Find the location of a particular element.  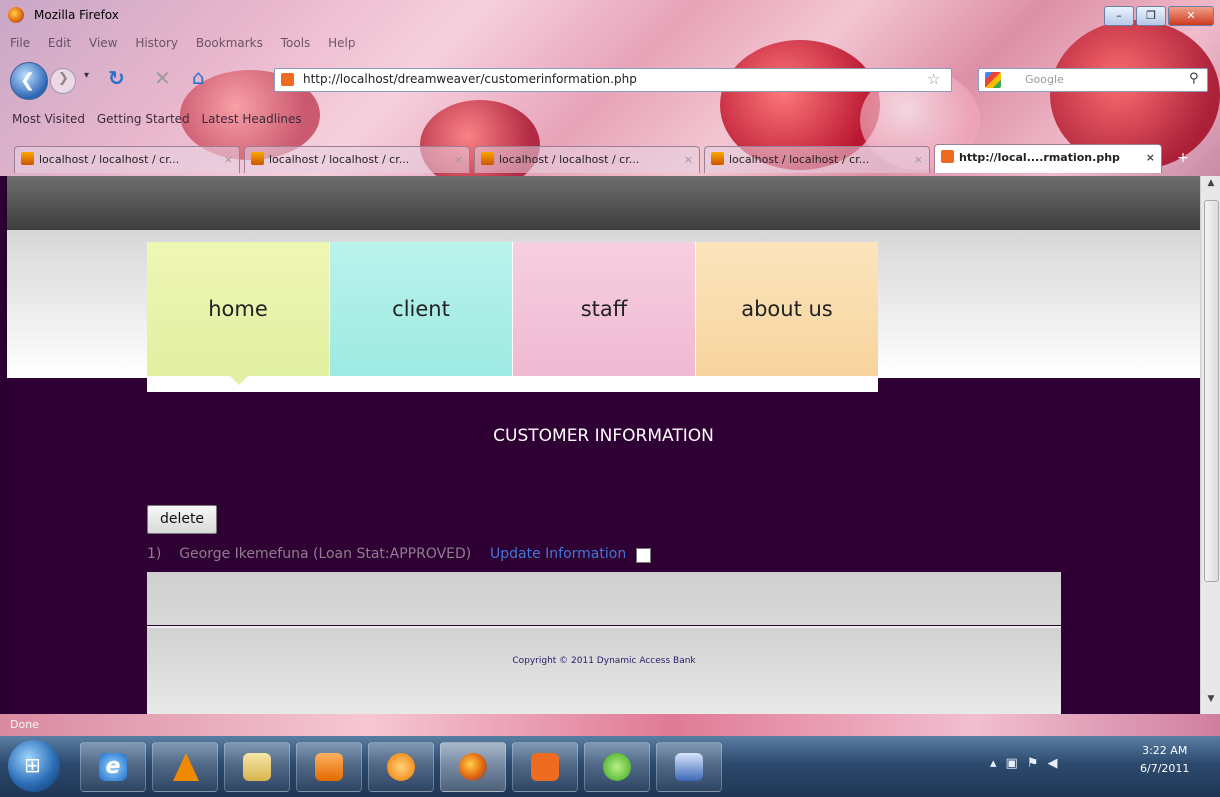

google-search-engine-icon is located at coordinates (993, 80).